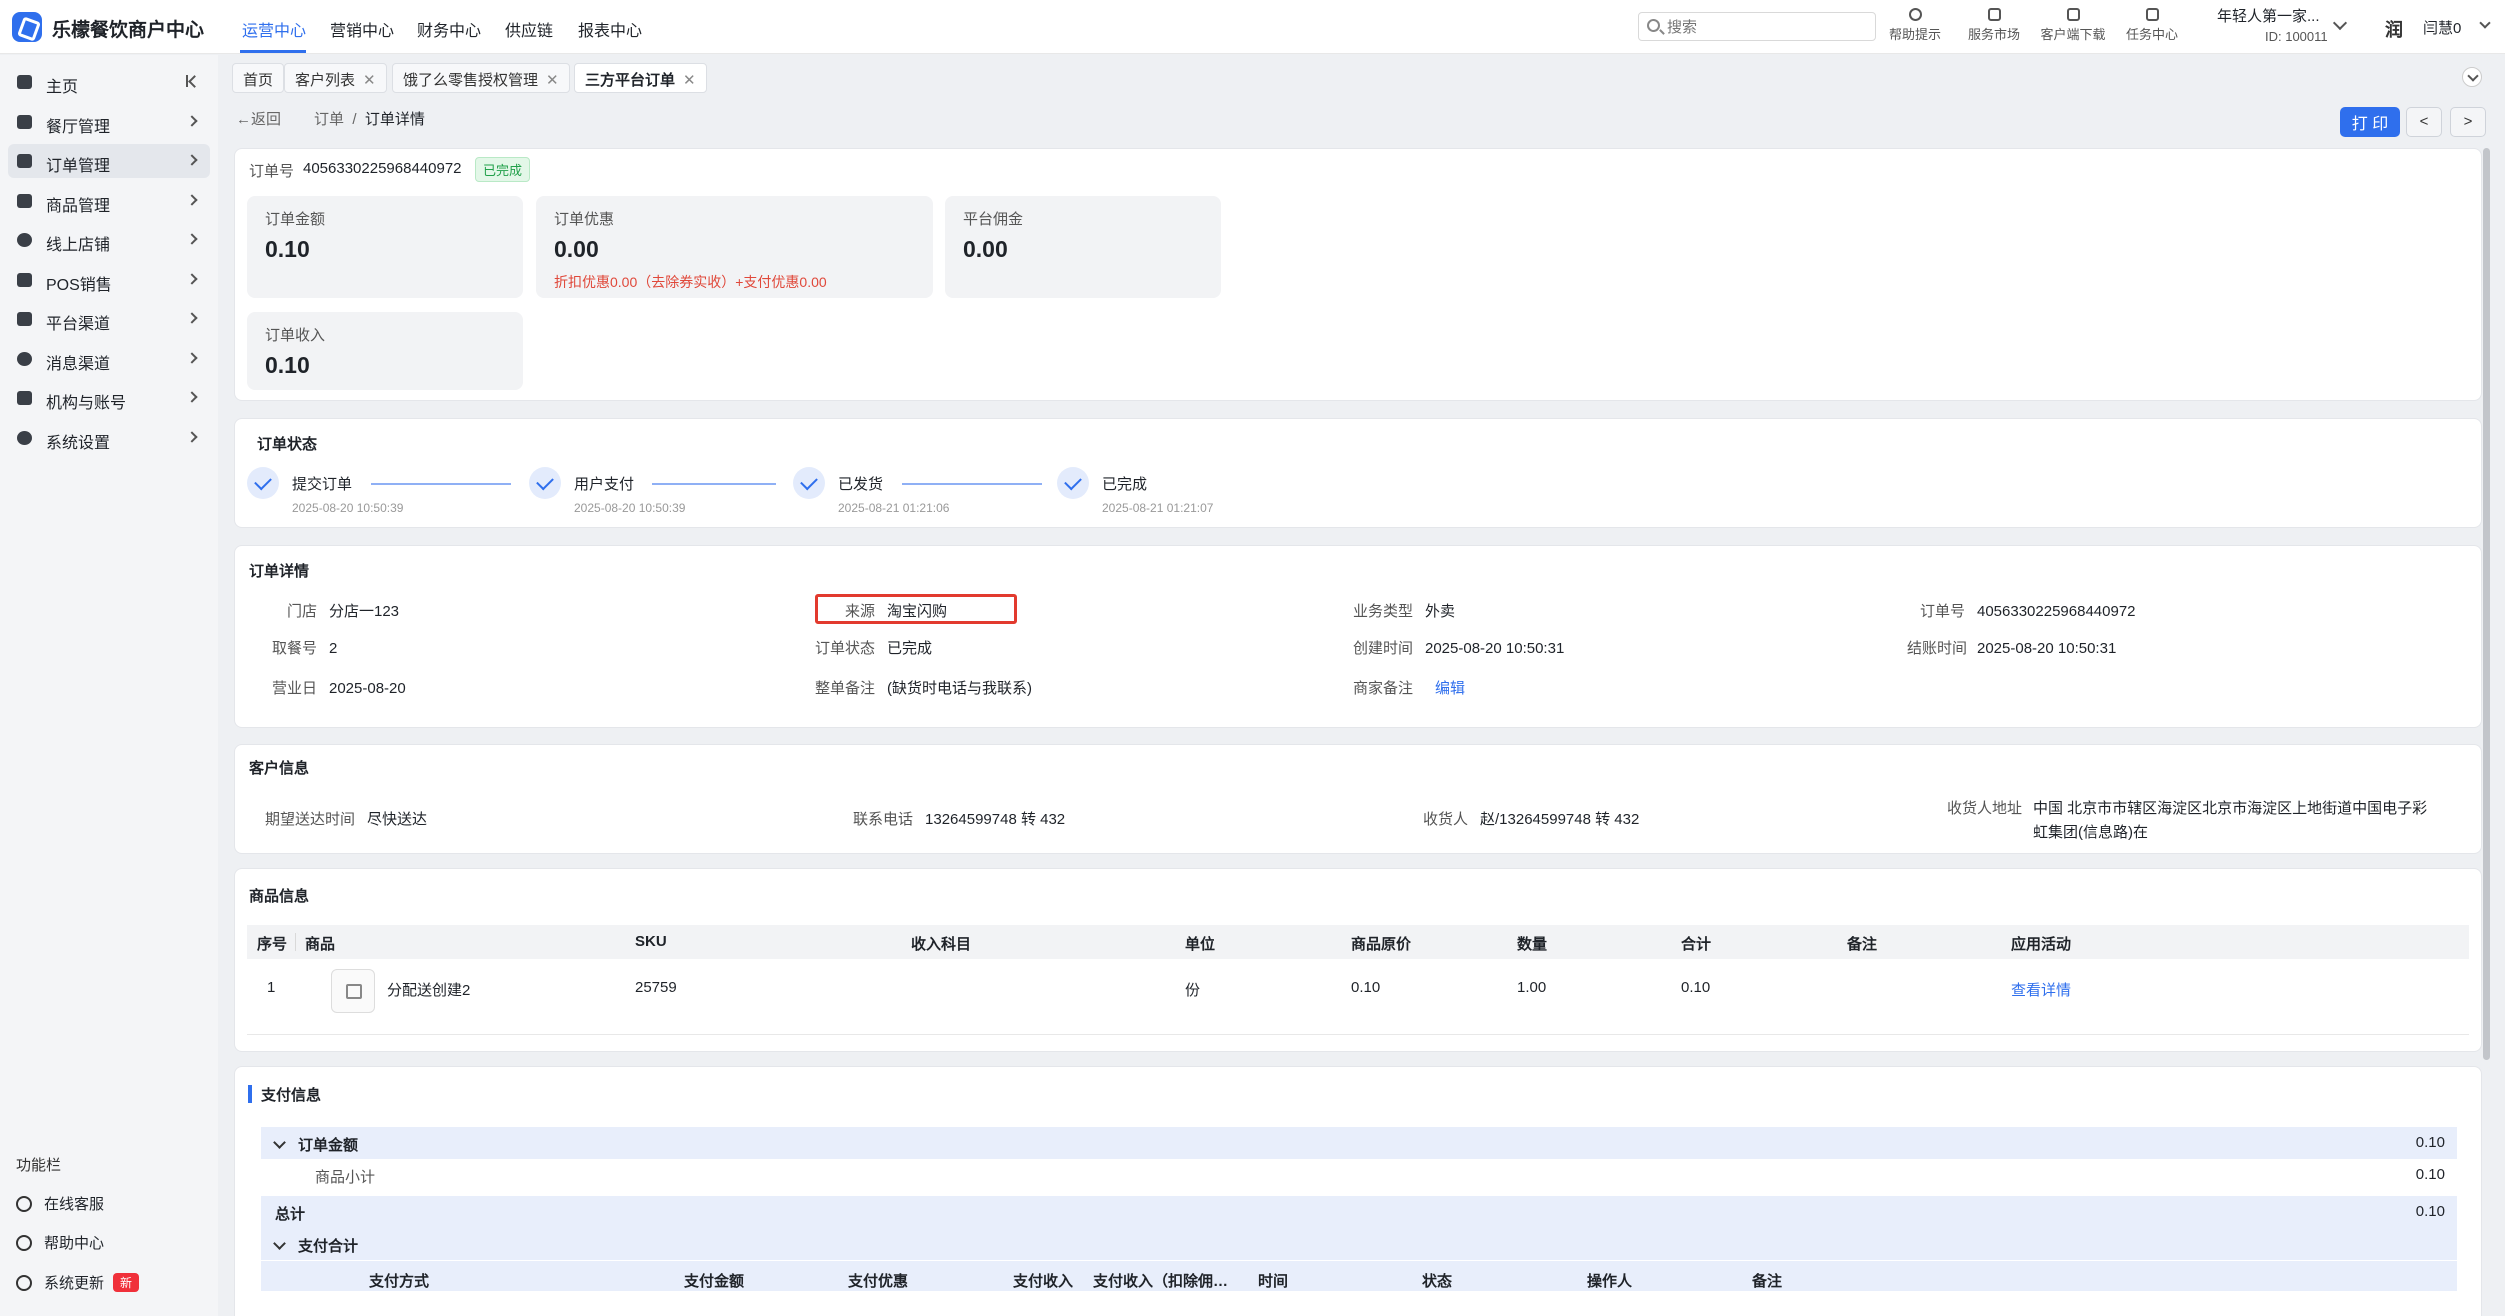 The image size is (2505, 1316). I want to click on next-order-button: >, so click(2468, 122).